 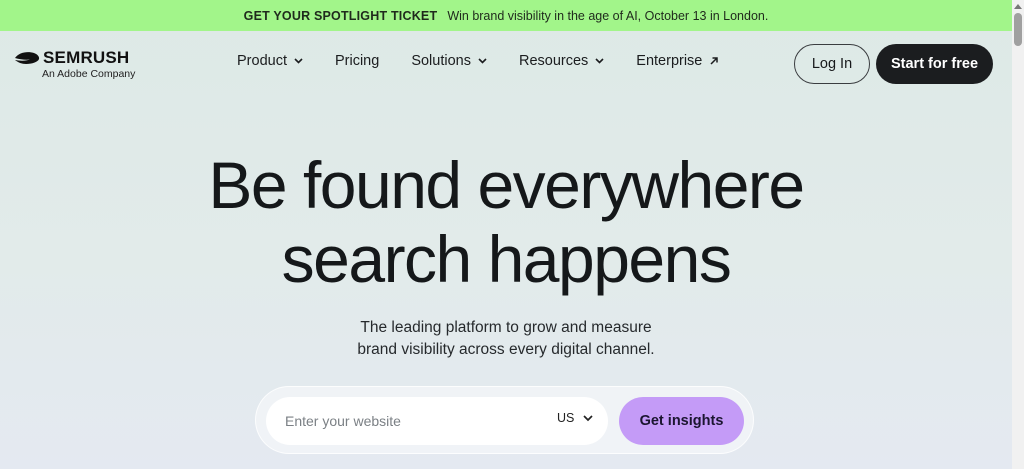 I want to click on nav-item-label: Enterprise, so click(x=669, y=61).